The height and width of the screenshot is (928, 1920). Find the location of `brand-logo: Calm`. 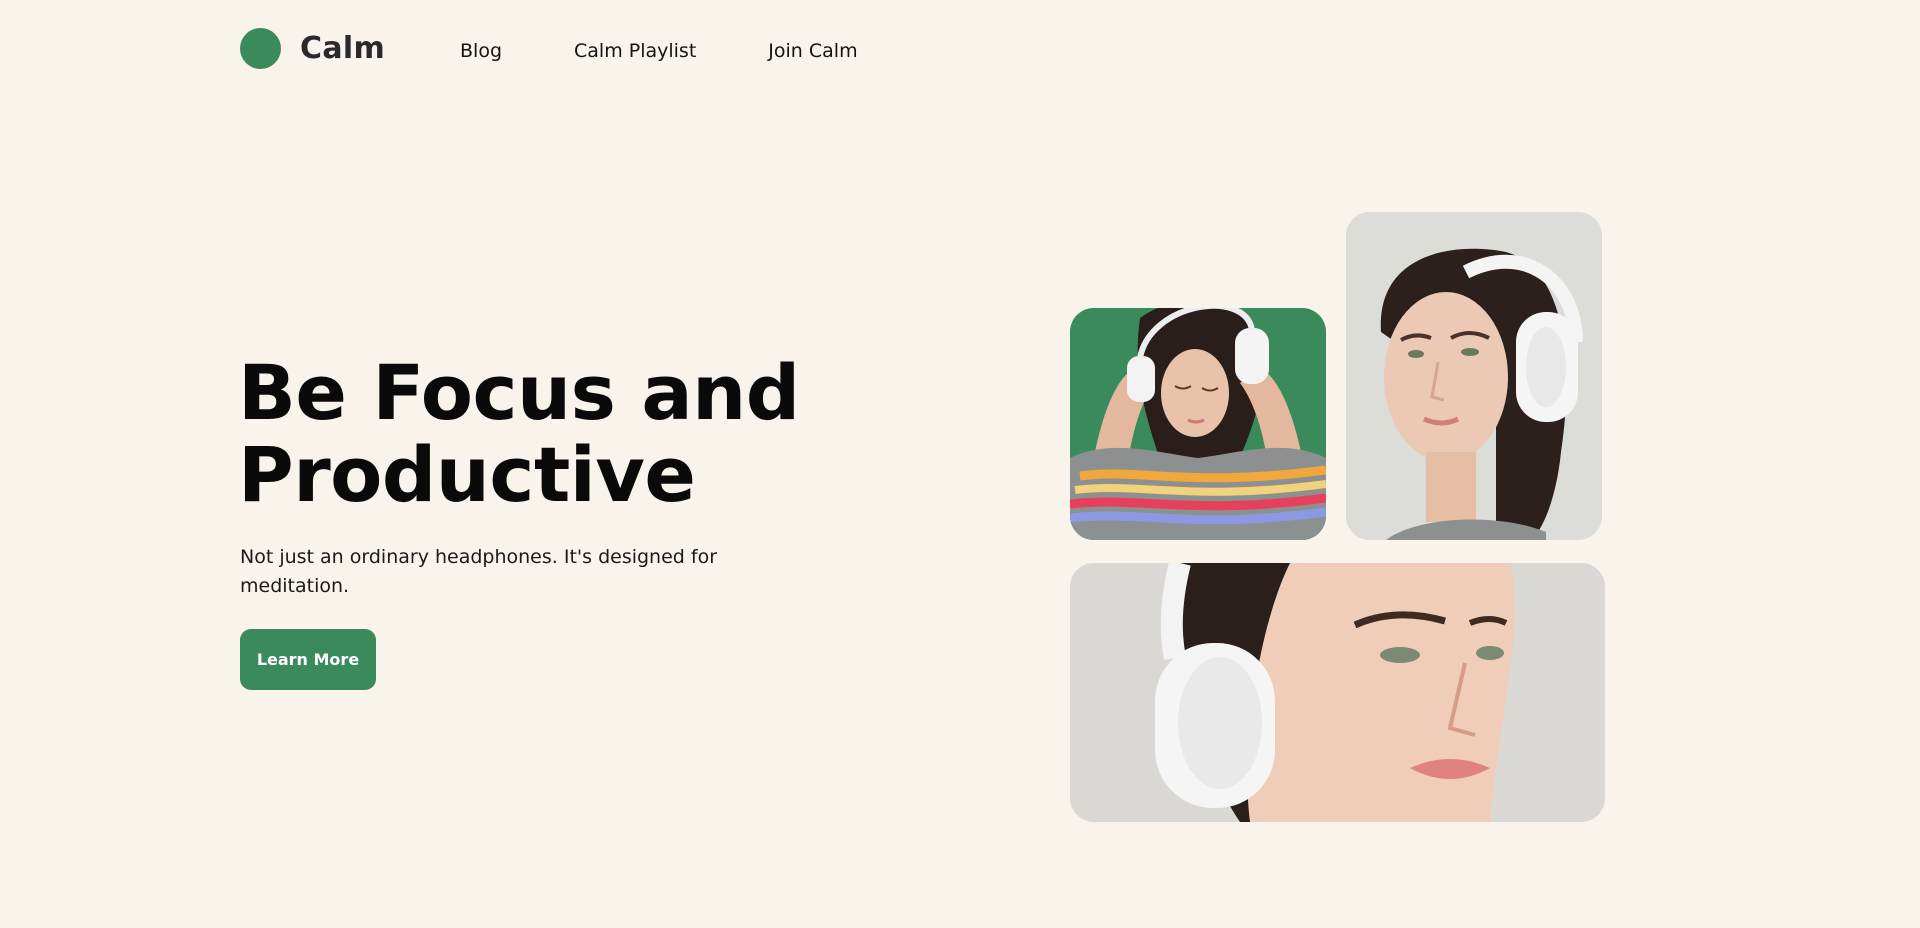

brand-logo: Calm is located at coordinates (313, 48).